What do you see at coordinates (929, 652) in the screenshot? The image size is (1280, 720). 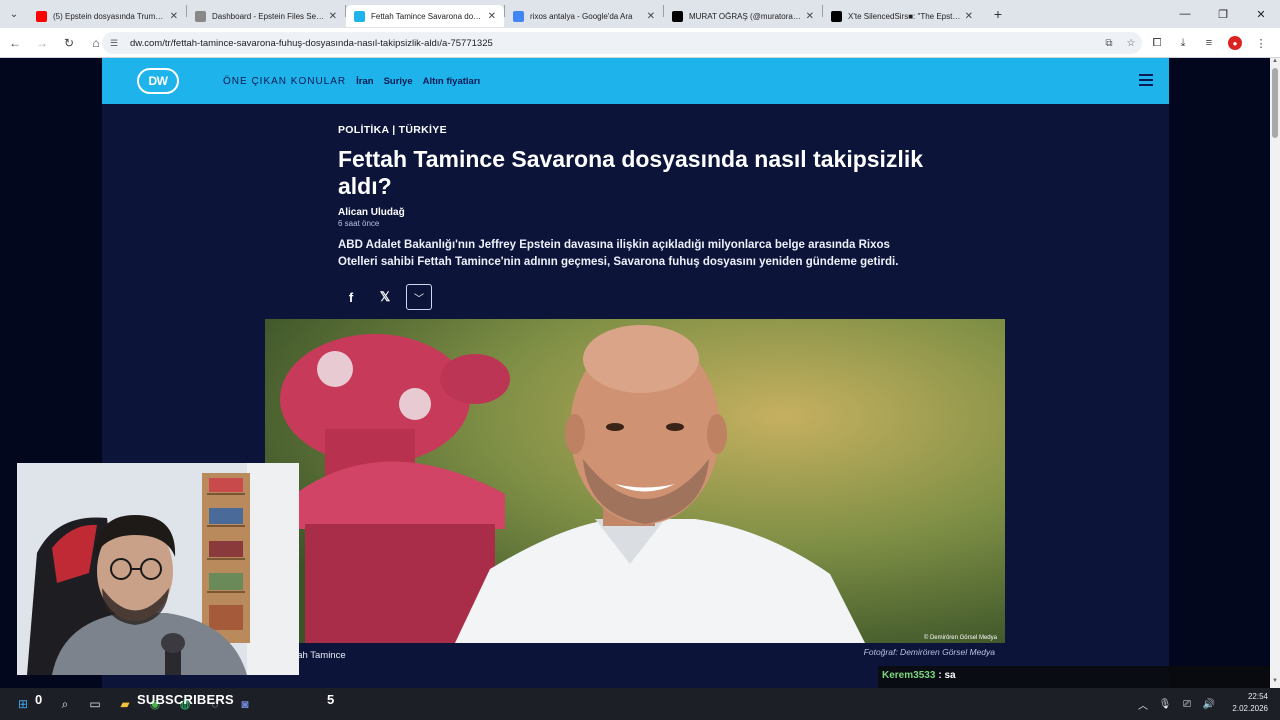 I see `photo-credit: Fotoğraf: Demirören Görsel Medya` at bounding box center [929, 652].